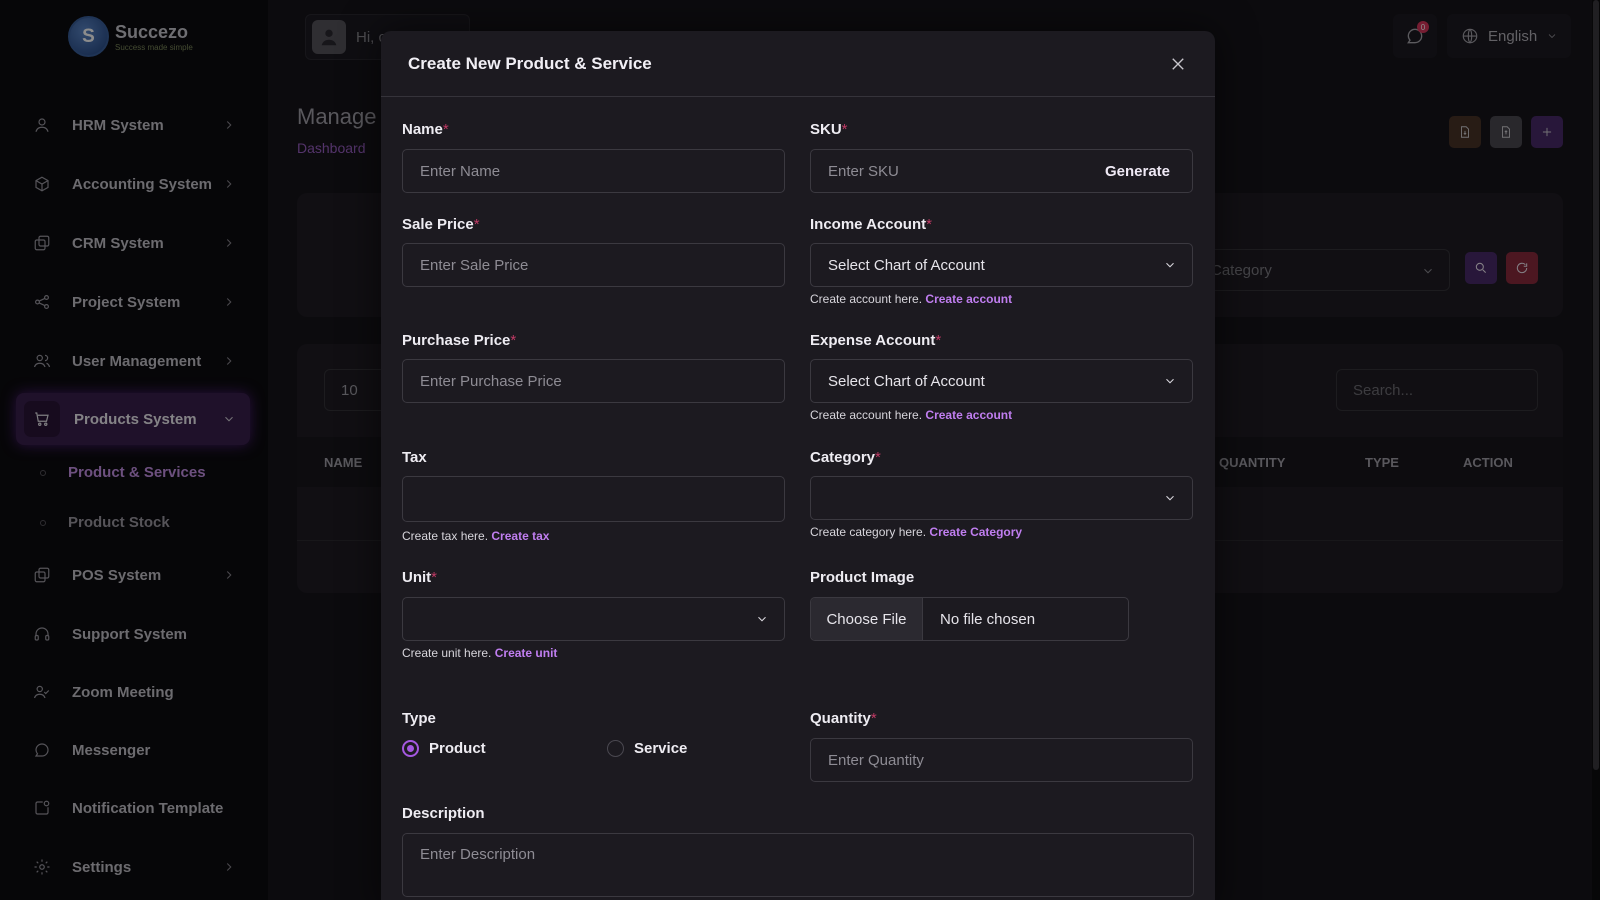 The image size is (1600, 900). What do you see at coordinates (916, 532) in the screenshot?
I see `category-help: Create category here. Create Category` at bounding box center [916, 532].